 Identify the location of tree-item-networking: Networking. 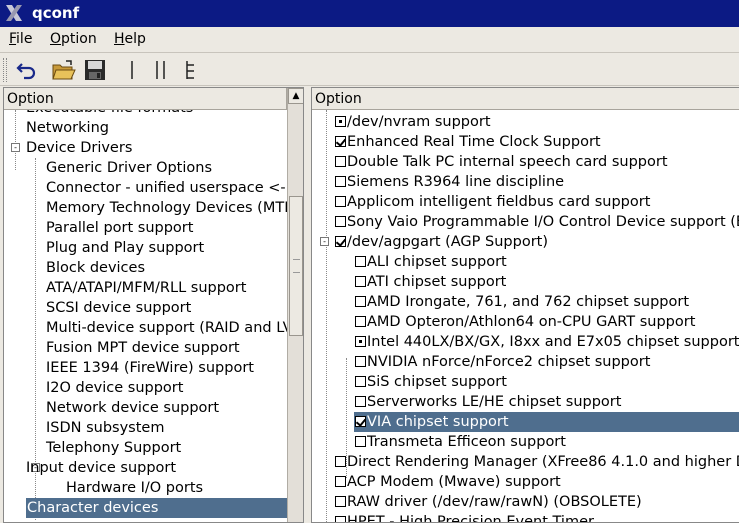
(145, 128).